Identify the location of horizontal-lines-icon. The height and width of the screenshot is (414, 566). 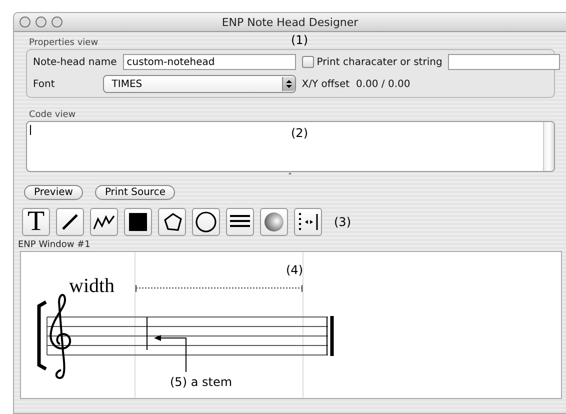
(240, 222).